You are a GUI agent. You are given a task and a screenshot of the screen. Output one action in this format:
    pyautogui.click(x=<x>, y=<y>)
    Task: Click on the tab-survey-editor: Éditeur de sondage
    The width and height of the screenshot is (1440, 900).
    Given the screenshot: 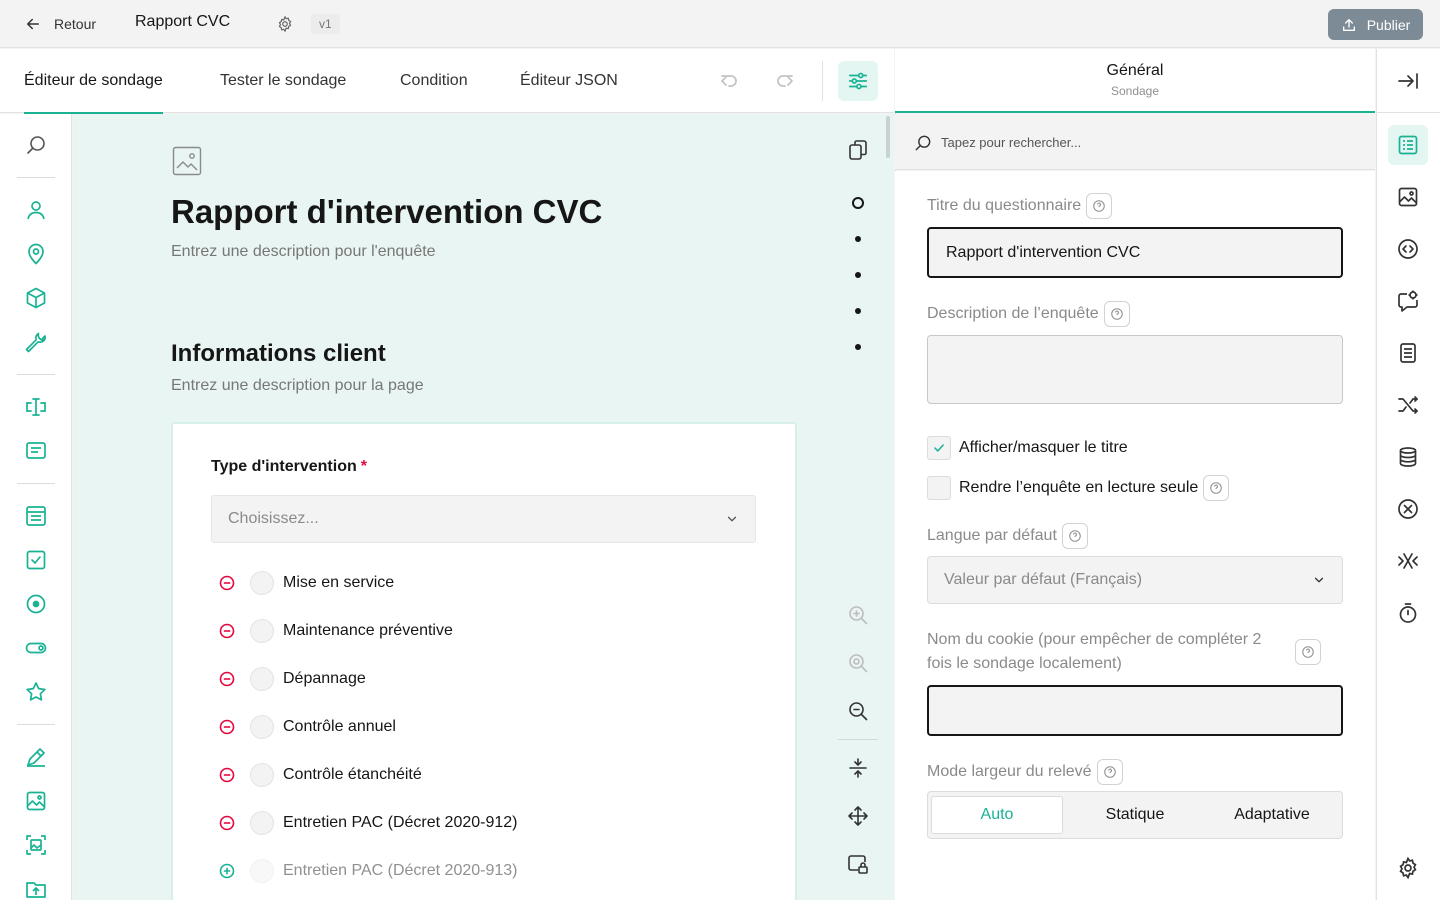 What is the action you would take?
    pyautogui.click(x=93, y=81)
    